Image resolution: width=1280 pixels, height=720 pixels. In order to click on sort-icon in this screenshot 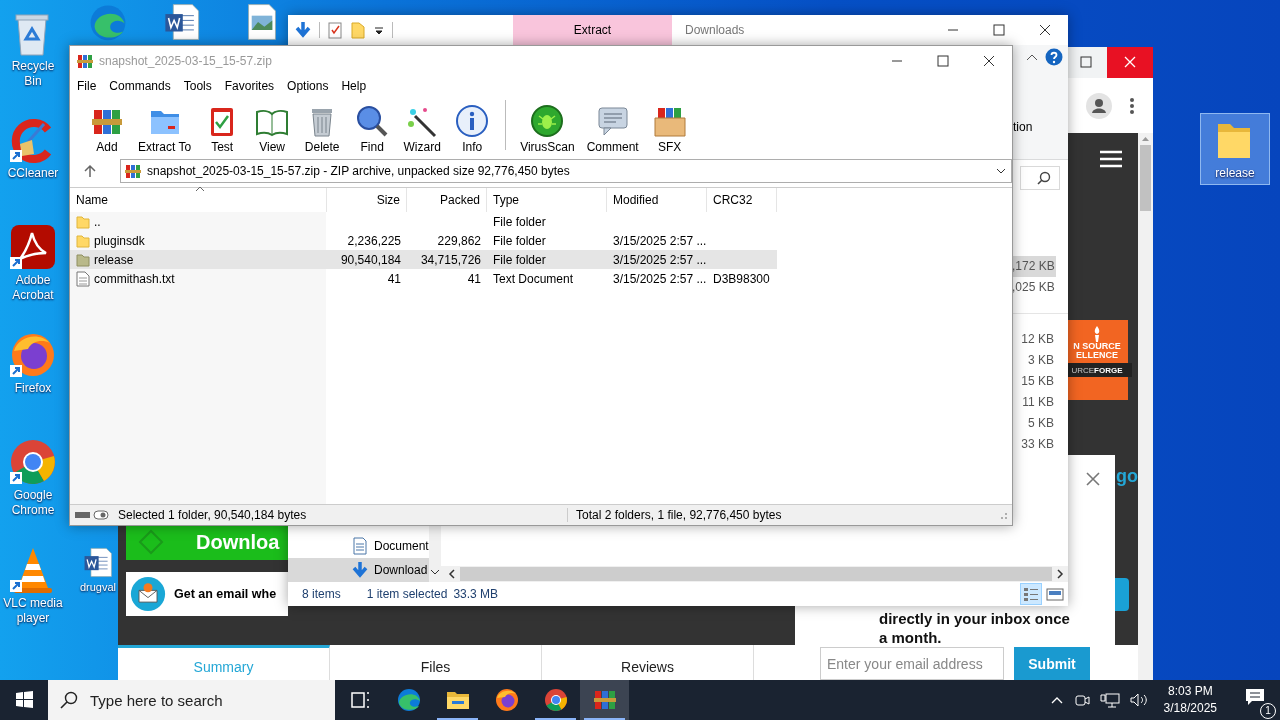, I will do `click(200, 189)`.